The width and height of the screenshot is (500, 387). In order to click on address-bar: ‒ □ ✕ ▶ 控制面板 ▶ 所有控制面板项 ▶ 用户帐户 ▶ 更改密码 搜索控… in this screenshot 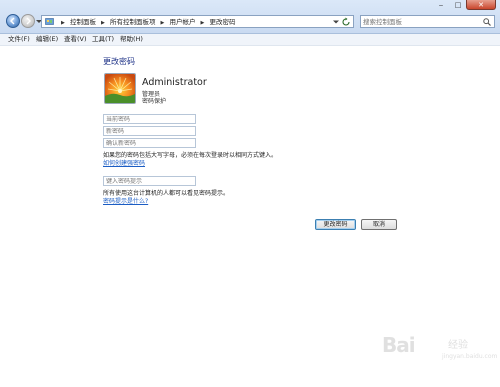, I will do `click(250, 17)`.